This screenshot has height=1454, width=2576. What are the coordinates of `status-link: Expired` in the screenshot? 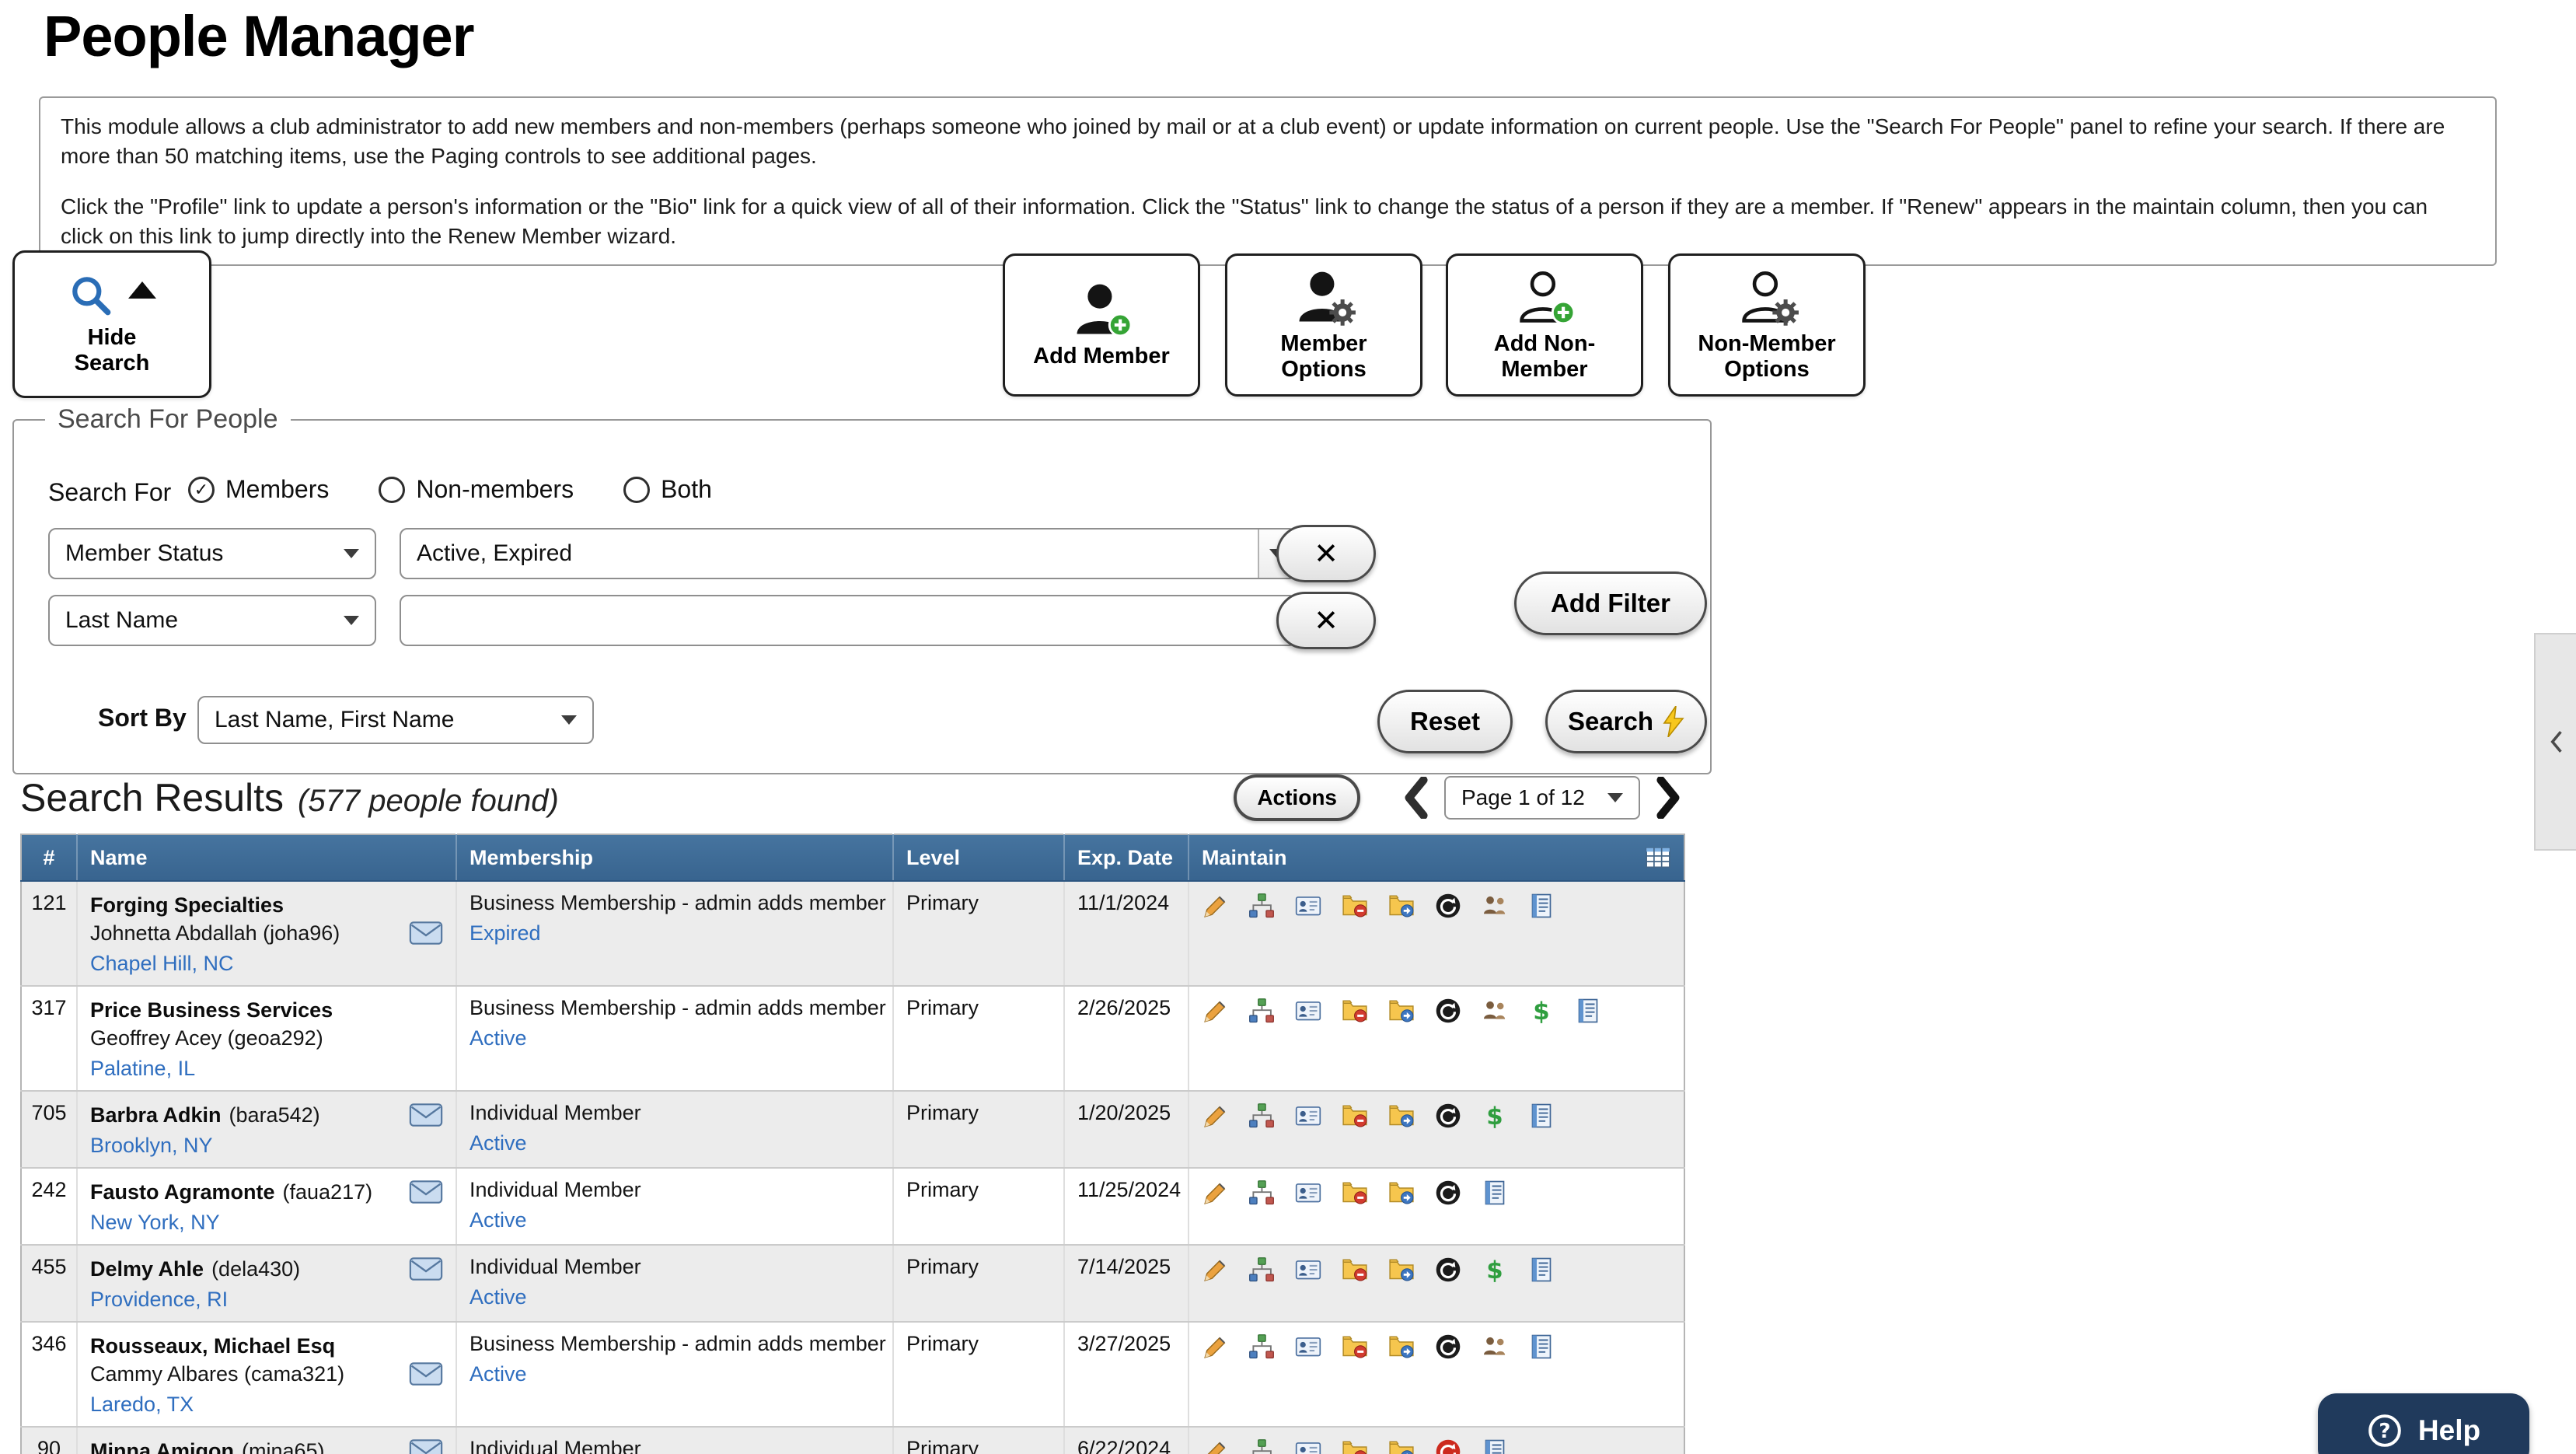 It's located at (505, 933).